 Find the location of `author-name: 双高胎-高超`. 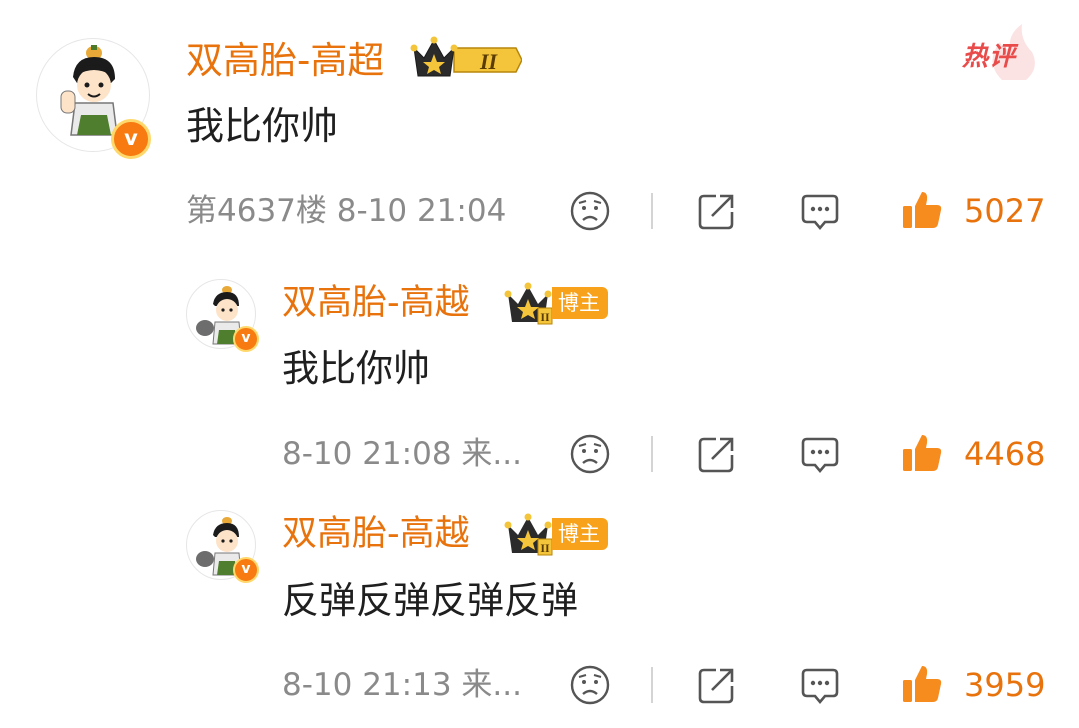

author-name: 双高胎-高超 is located at coordinates (285, 61).